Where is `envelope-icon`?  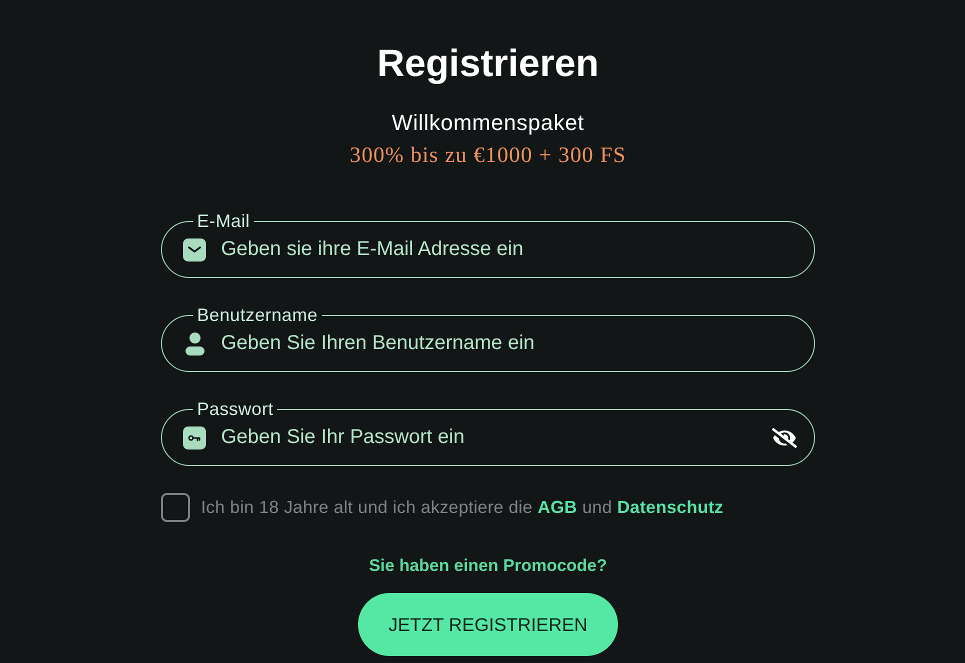 envelope-icon is located at coordinates (194, 249).